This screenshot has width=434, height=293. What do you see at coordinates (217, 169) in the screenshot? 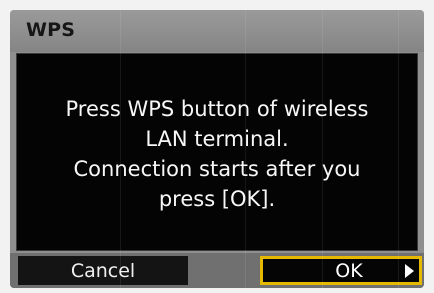
I see `message-line-3: Connection starts after you` at bounding box center [217, 169].